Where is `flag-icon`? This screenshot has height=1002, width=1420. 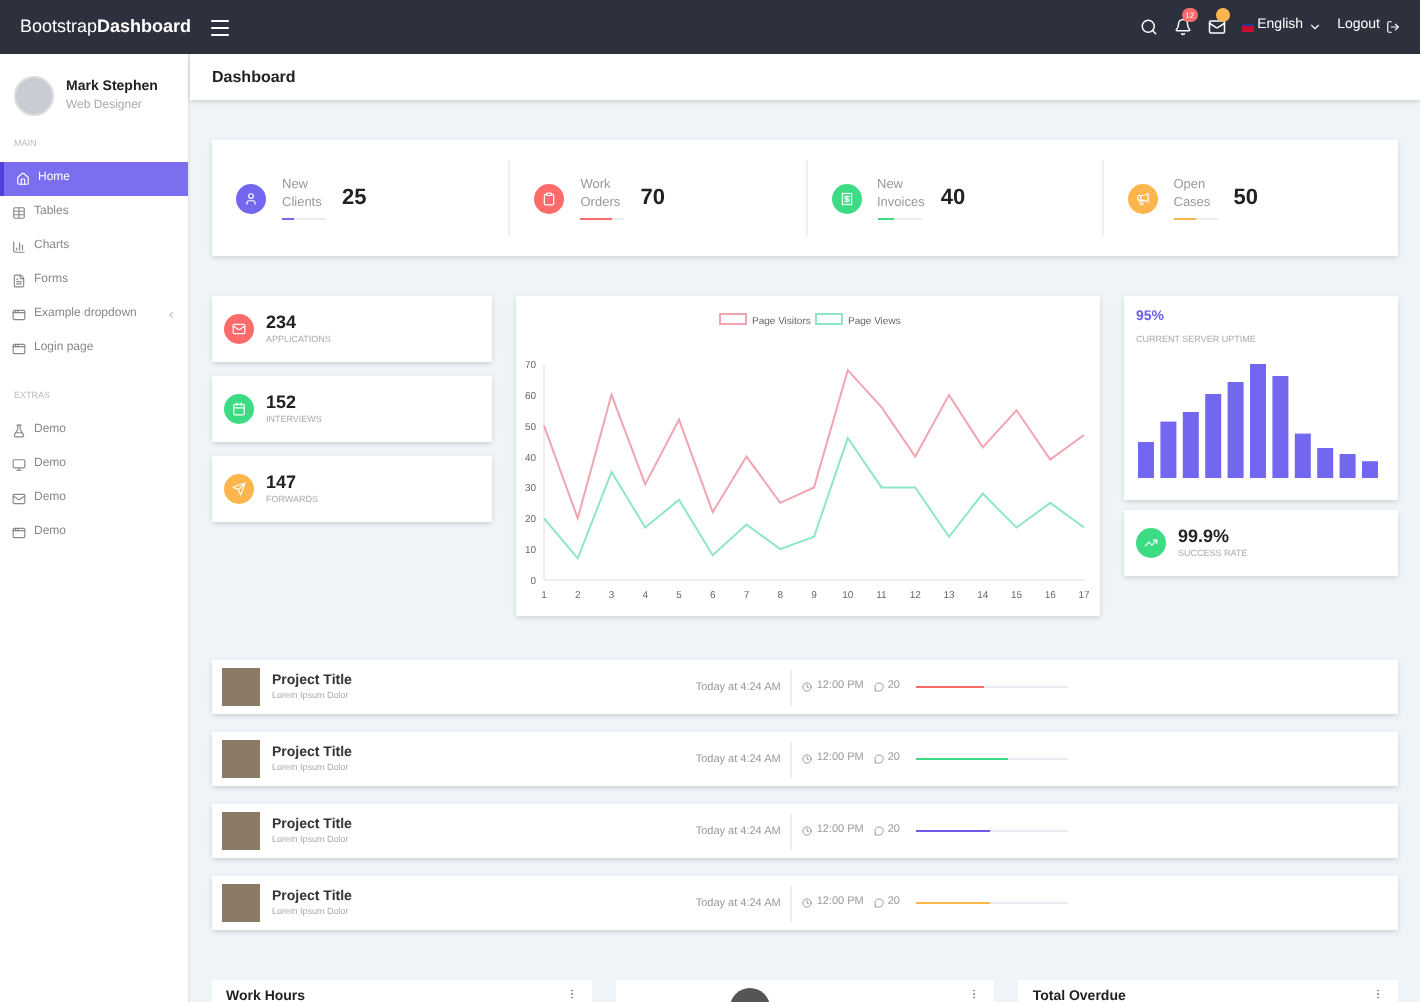
flag-icon is located at coordinates (1247, 27).